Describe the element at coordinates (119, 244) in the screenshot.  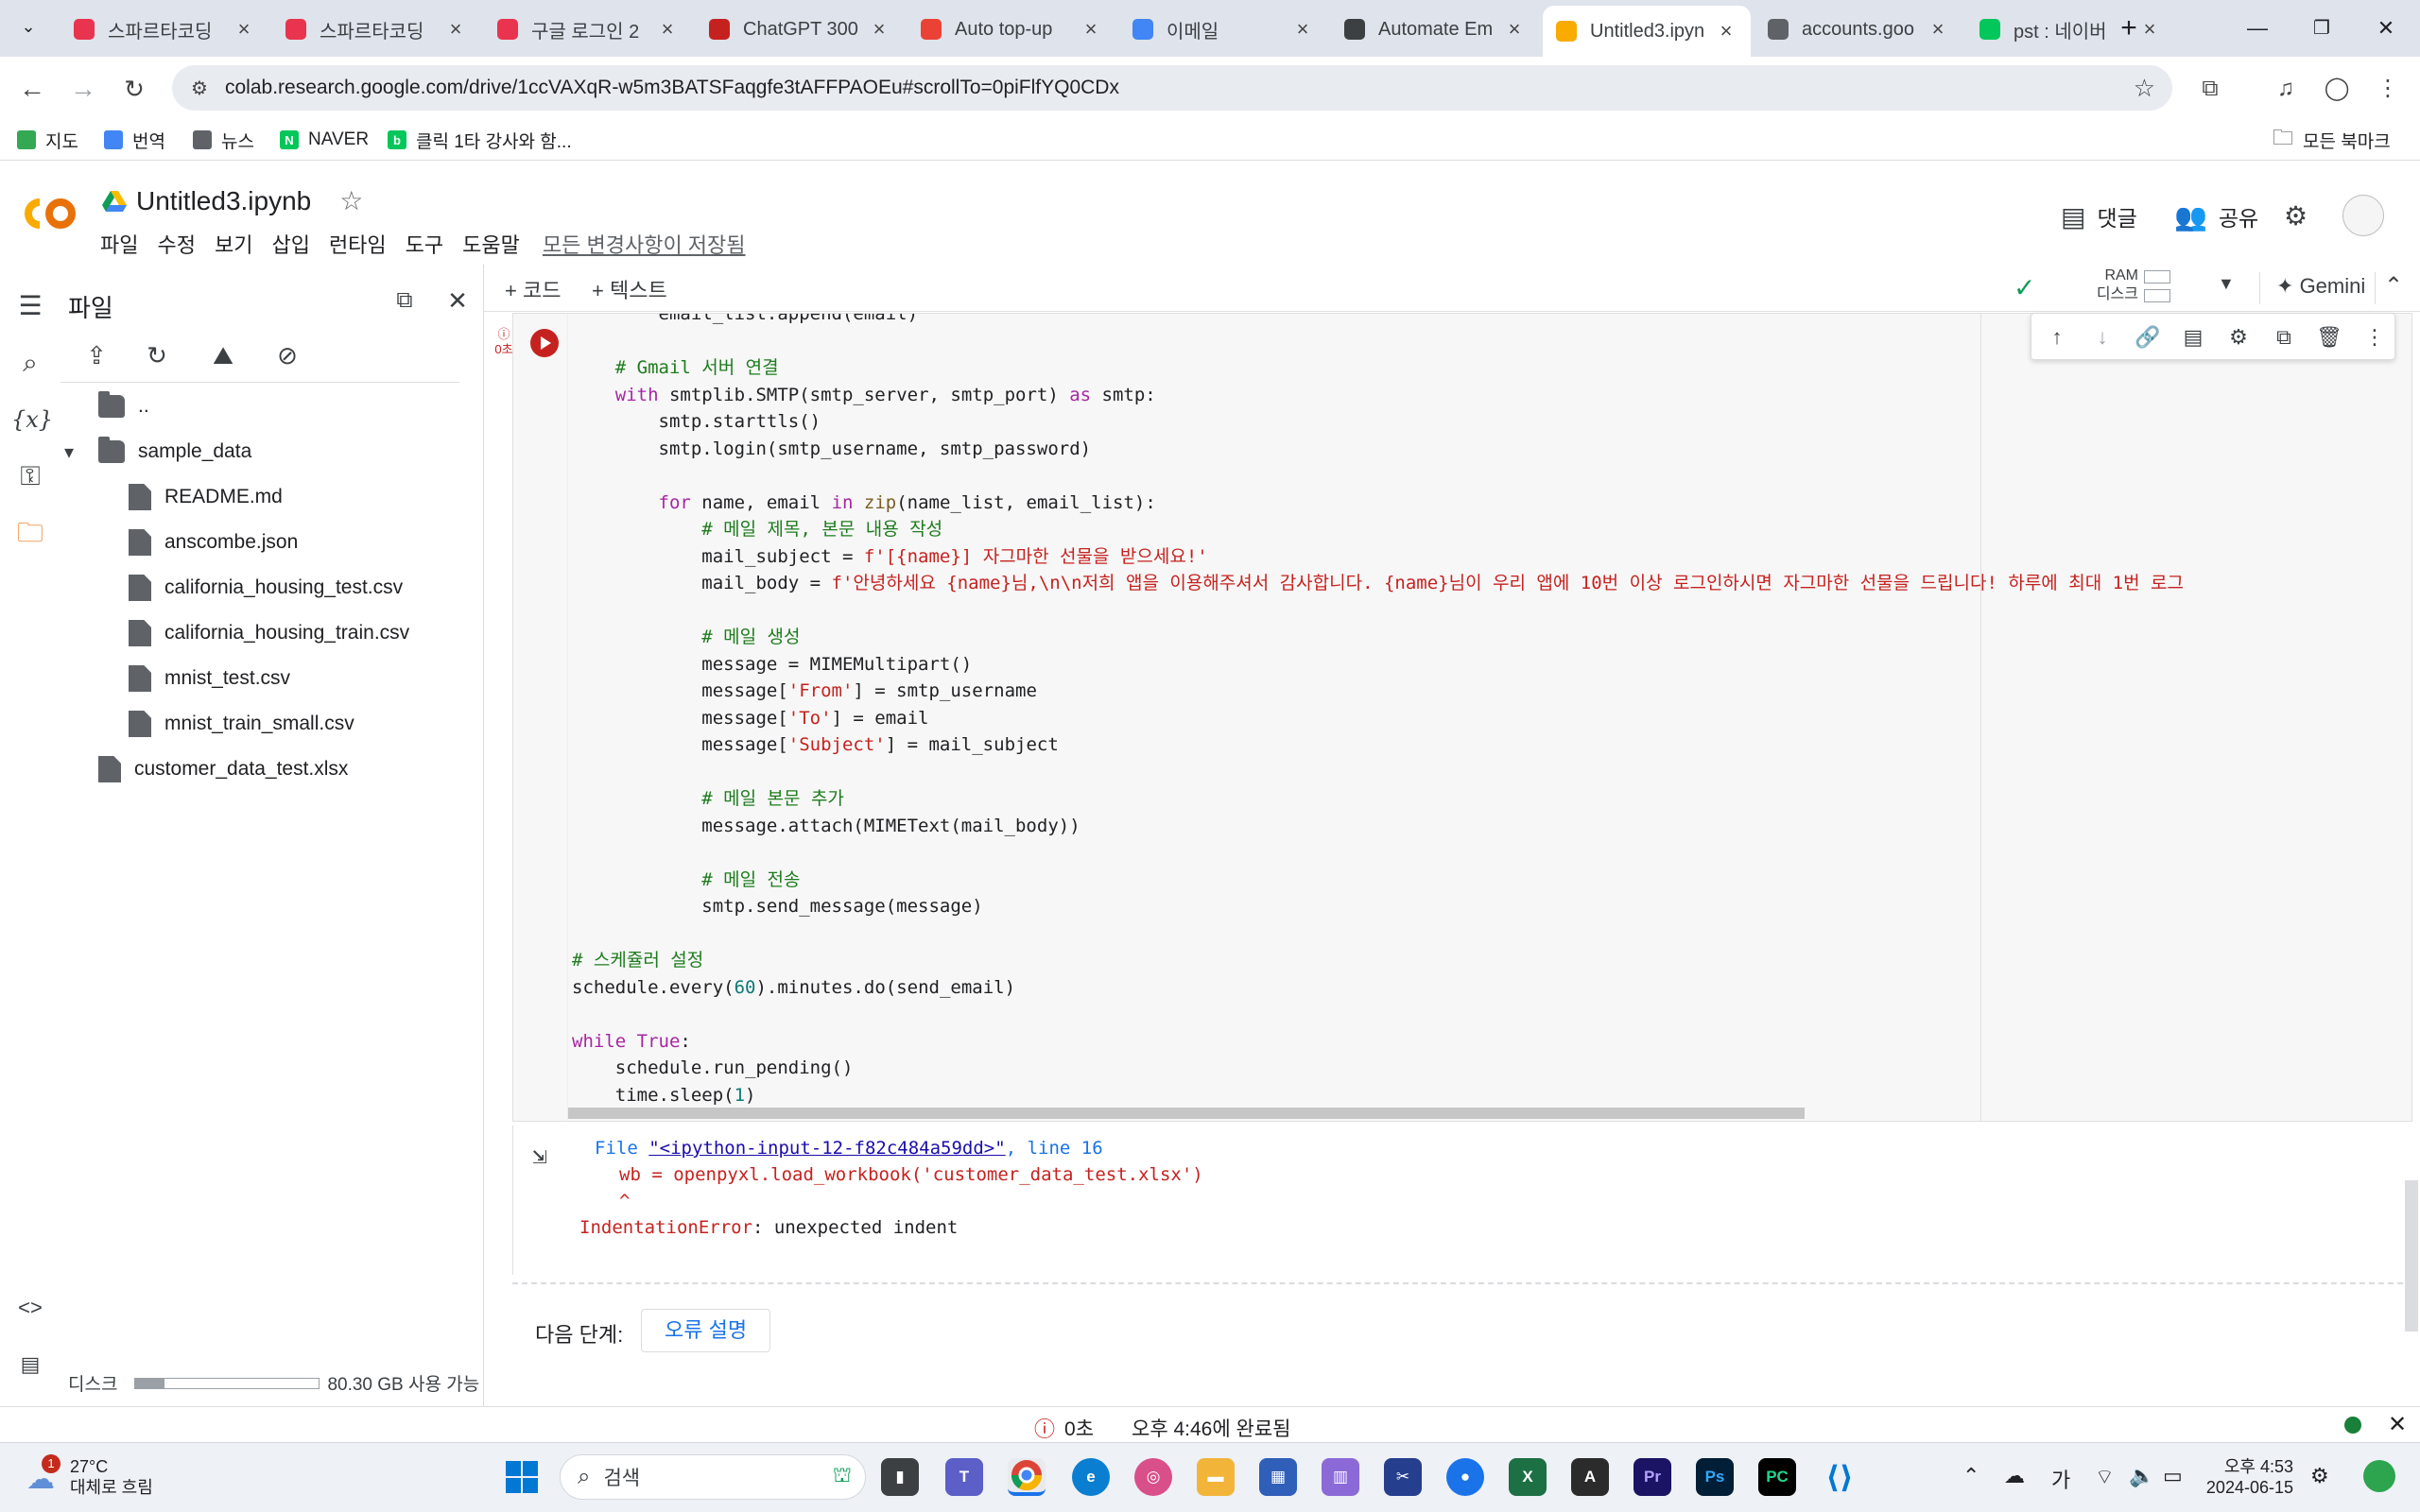
I see `menu-item: 파일` at that location.